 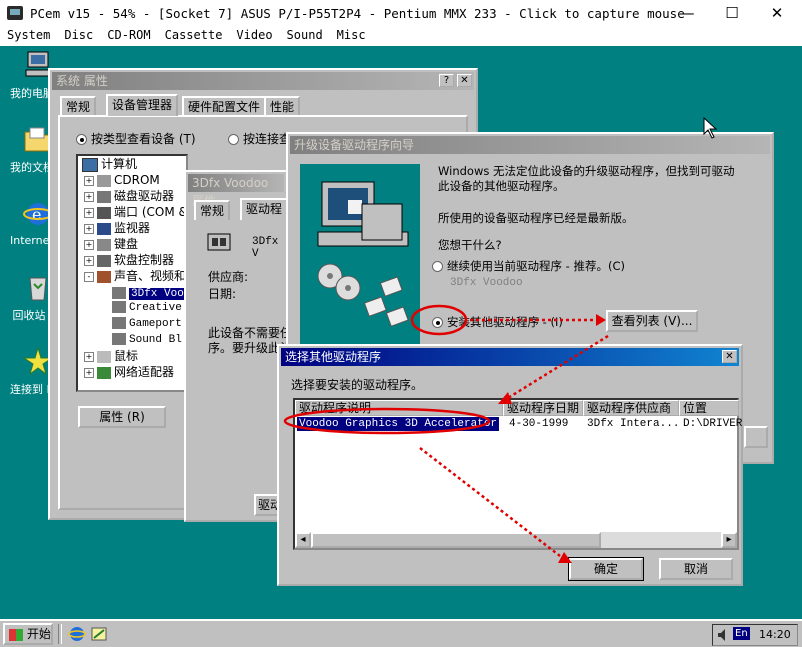 I want to click on outlook-quicklaunch-icon, so click(x=99, y=634).